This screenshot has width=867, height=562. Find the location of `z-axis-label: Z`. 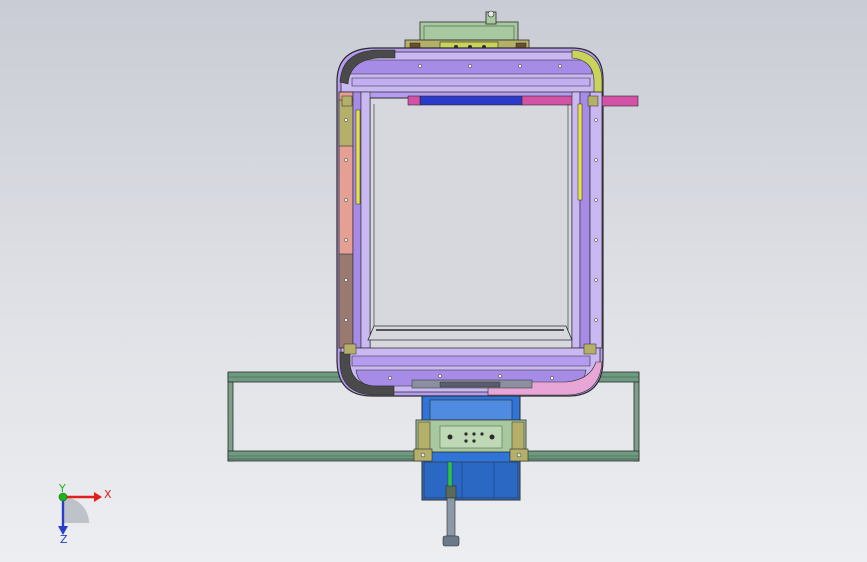

z-axis-label: Z is located at coordinates (64, 539).